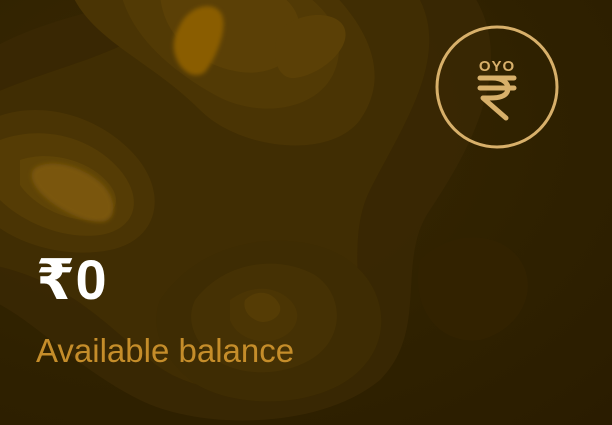 Image resolution: width=612 pixels, height=425 pixels. I want to click on oyo-money-badge: OYO, so click(497, 87).